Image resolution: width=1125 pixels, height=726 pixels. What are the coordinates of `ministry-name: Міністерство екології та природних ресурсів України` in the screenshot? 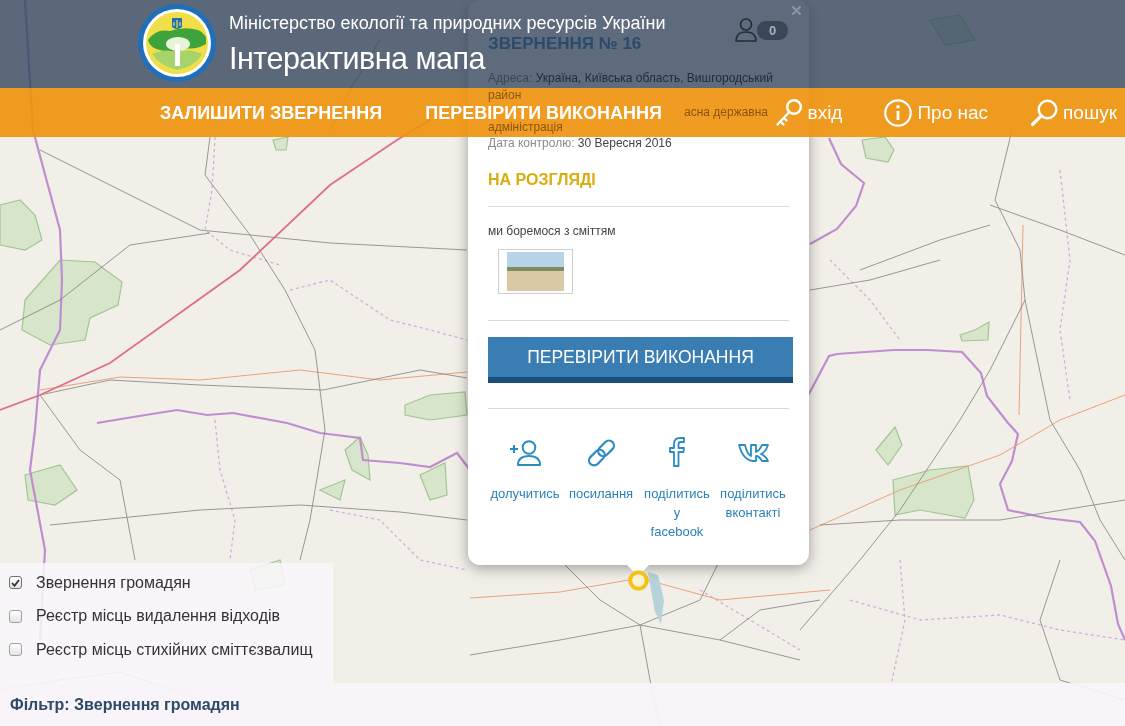 It's located at (447, 23).